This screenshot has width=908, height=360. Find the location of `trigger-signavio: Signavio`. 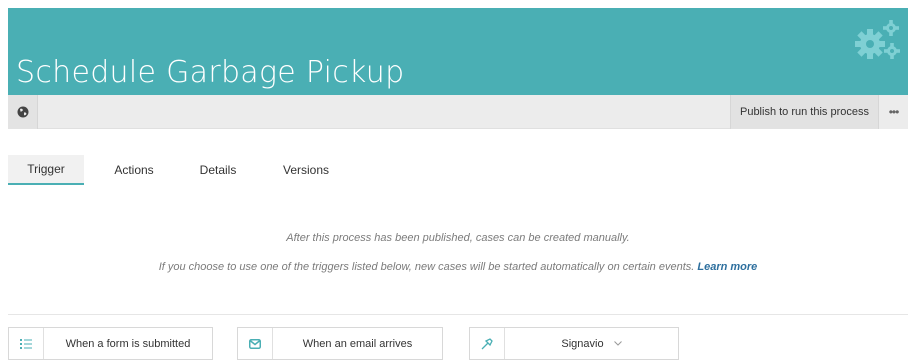

trigger-signavio: Signavio is located at coordinates (574, 343).